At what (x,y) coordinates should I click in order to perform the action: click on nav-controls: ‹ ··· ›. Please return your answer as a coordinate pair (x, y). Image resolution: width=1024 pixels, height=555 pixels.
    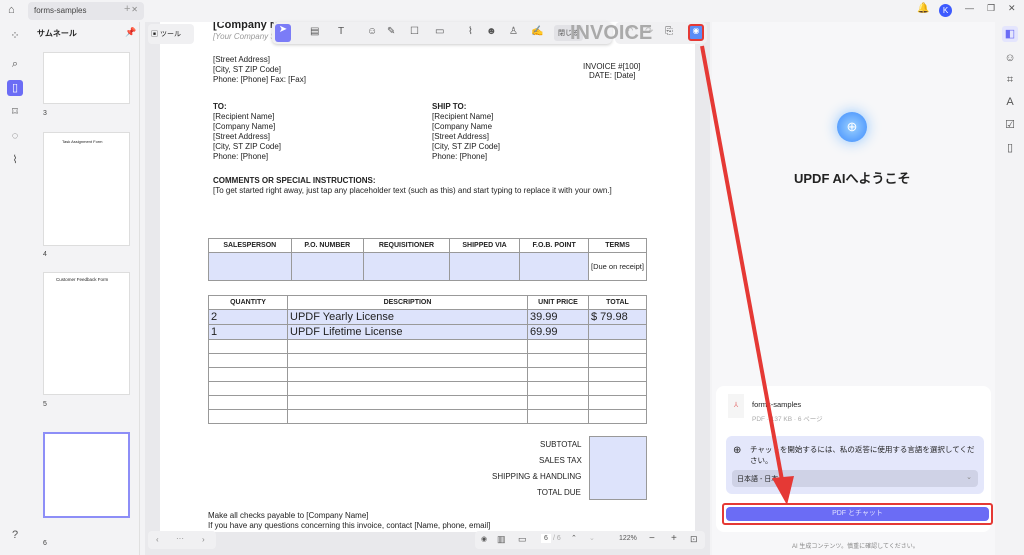
    Looking at the image, I should click on (182, 540).